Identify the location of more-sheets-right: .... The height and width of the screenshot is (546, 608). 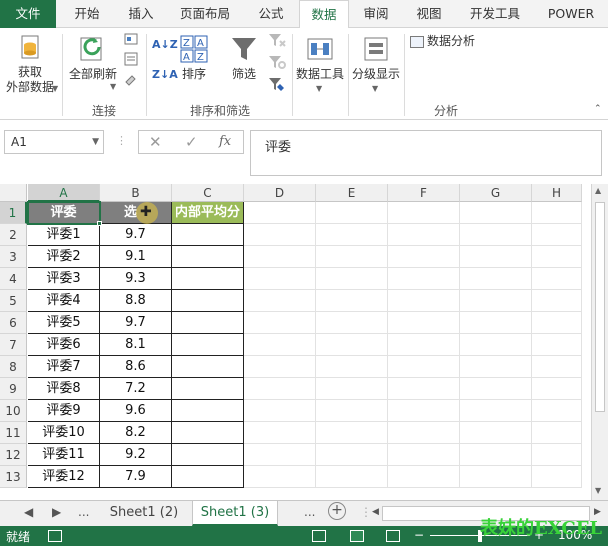
(309, 512).